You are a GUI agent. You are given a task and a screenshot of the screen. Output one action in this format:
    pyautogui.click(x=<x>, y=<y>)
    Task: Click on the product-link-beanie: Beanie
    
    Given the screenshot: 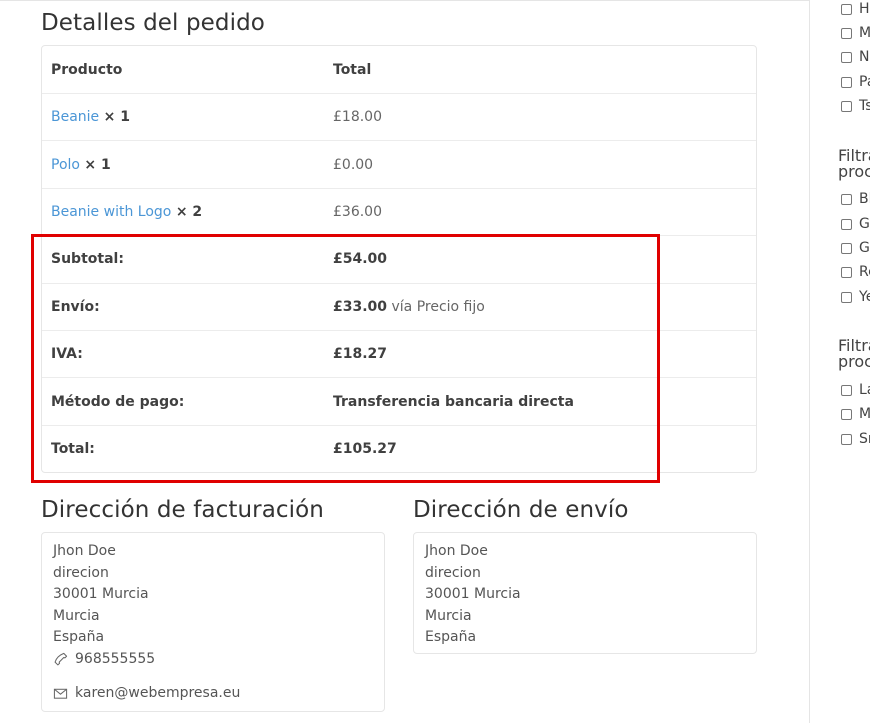 What is the action you would take?
    pyautogui.click(x=75, y=117)
    